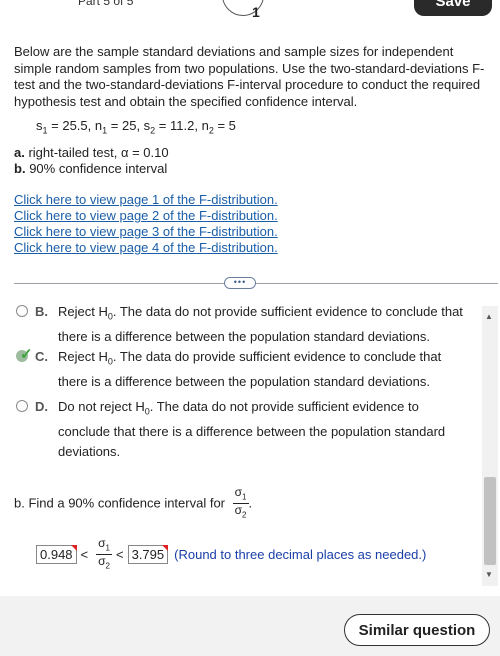  I want to click on part-a-label: a., so click(19, 152).